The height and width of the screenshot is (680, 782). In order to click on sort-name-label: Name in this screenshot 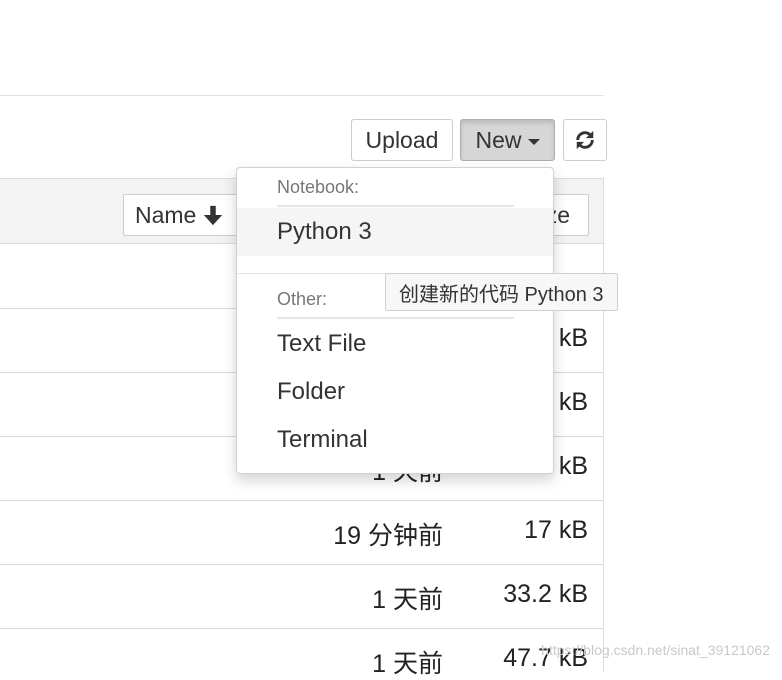, I will do `click(166, 214)`.